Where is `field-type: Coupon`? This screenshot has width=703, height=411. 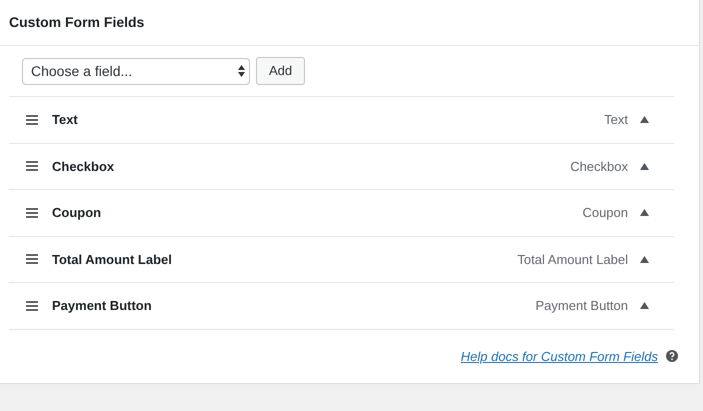 field-type: Coupon is located at coordinates (605, 213).